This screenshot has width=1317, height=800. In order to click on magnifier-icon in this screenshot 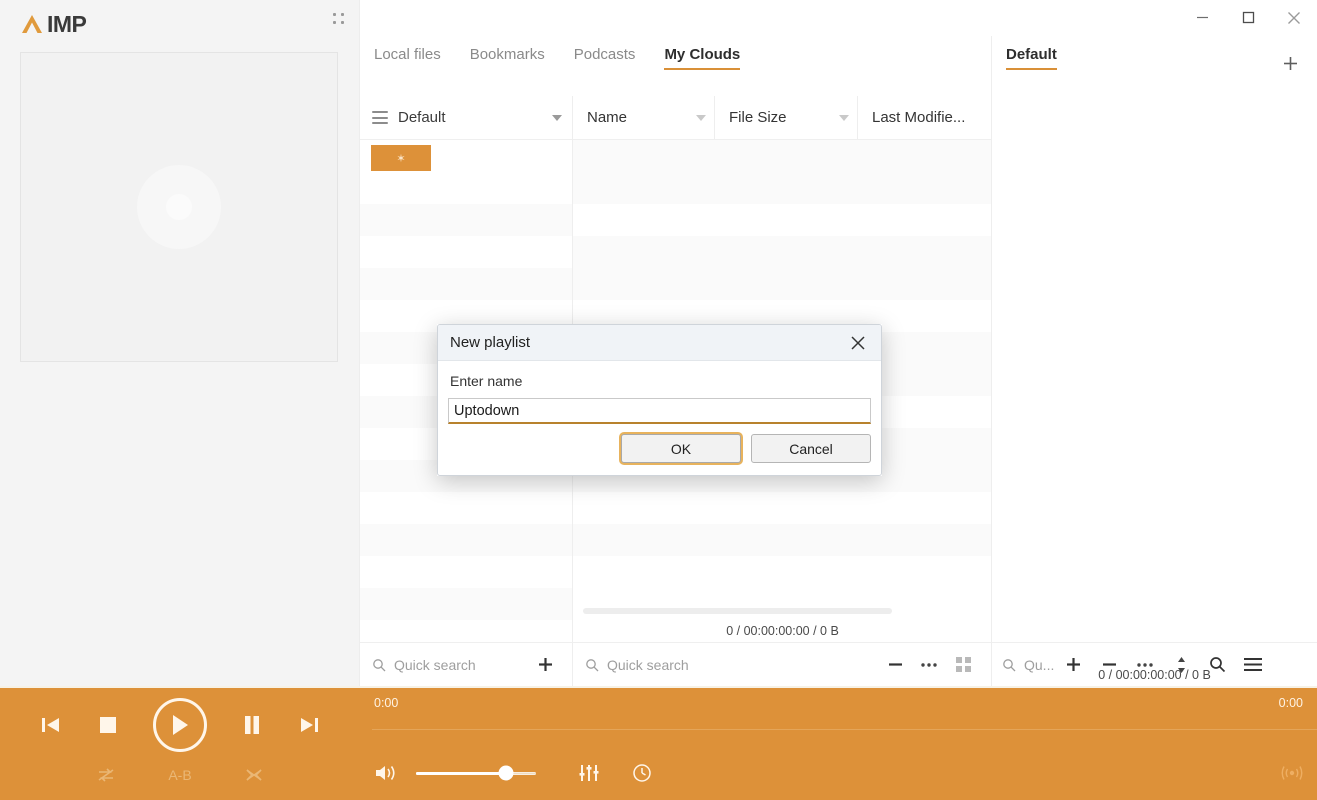, I will do `click(1217, 665)`.